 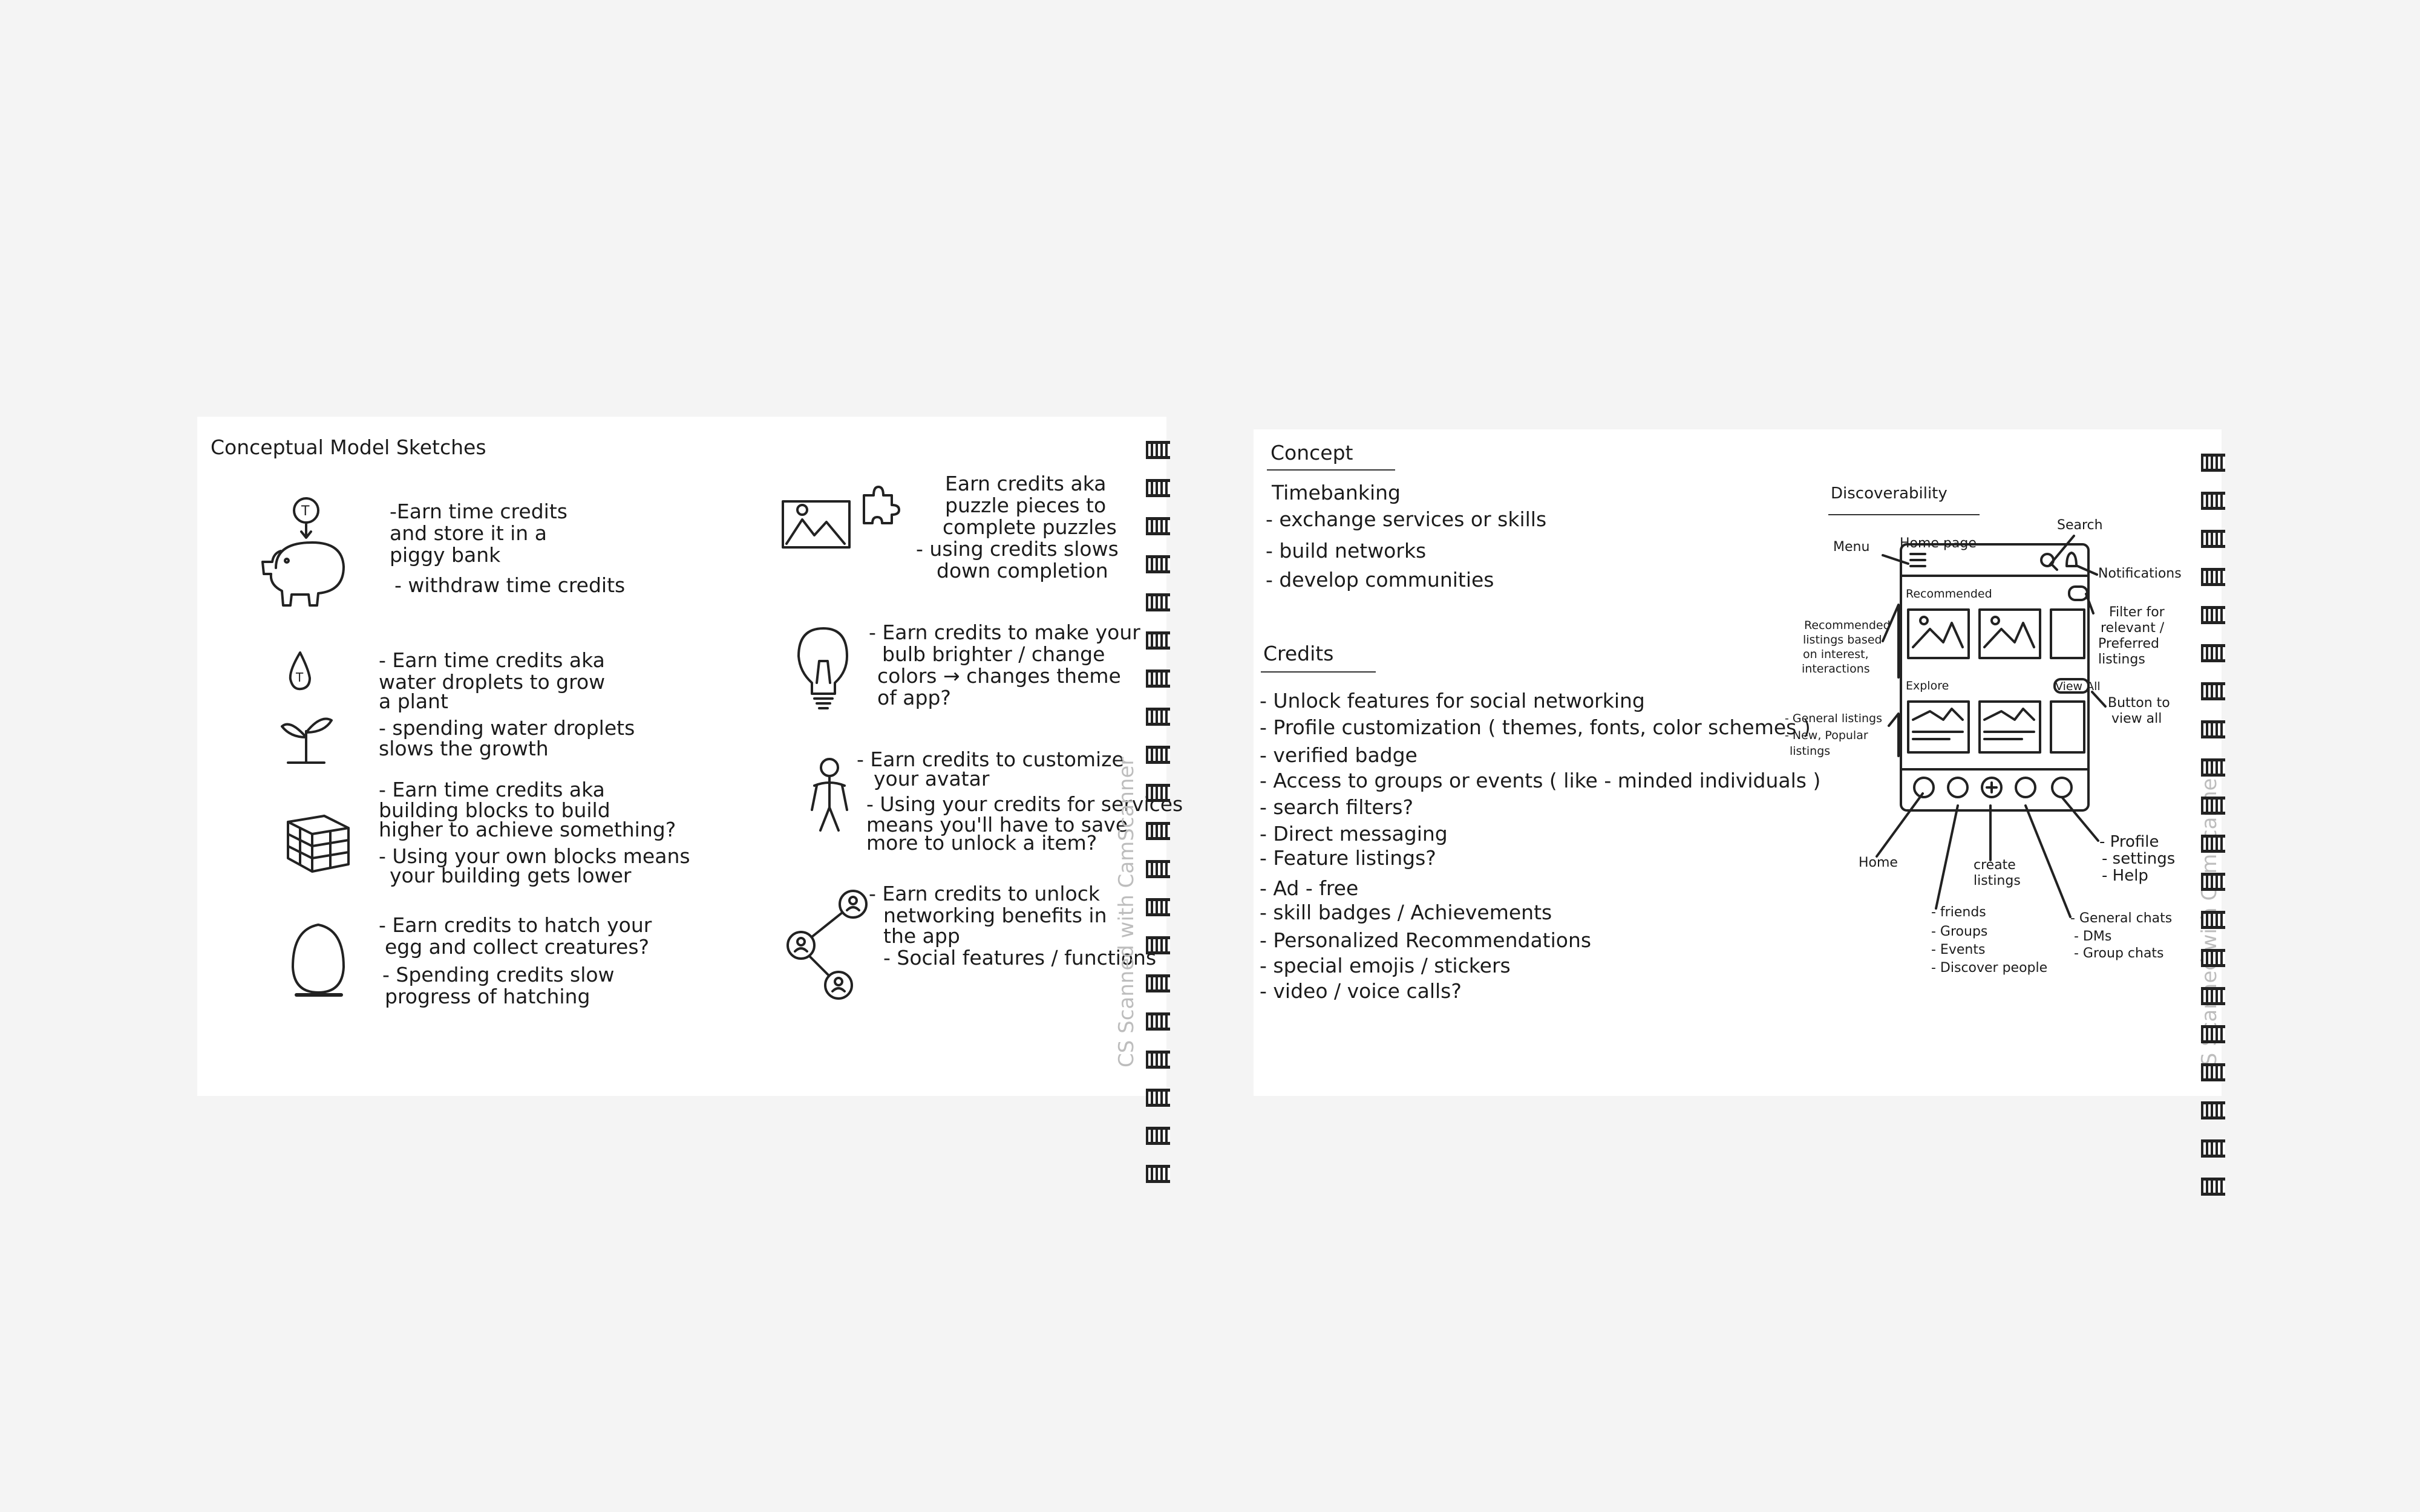 I want to click on puzzle-icon, so click(x=841, y=517).